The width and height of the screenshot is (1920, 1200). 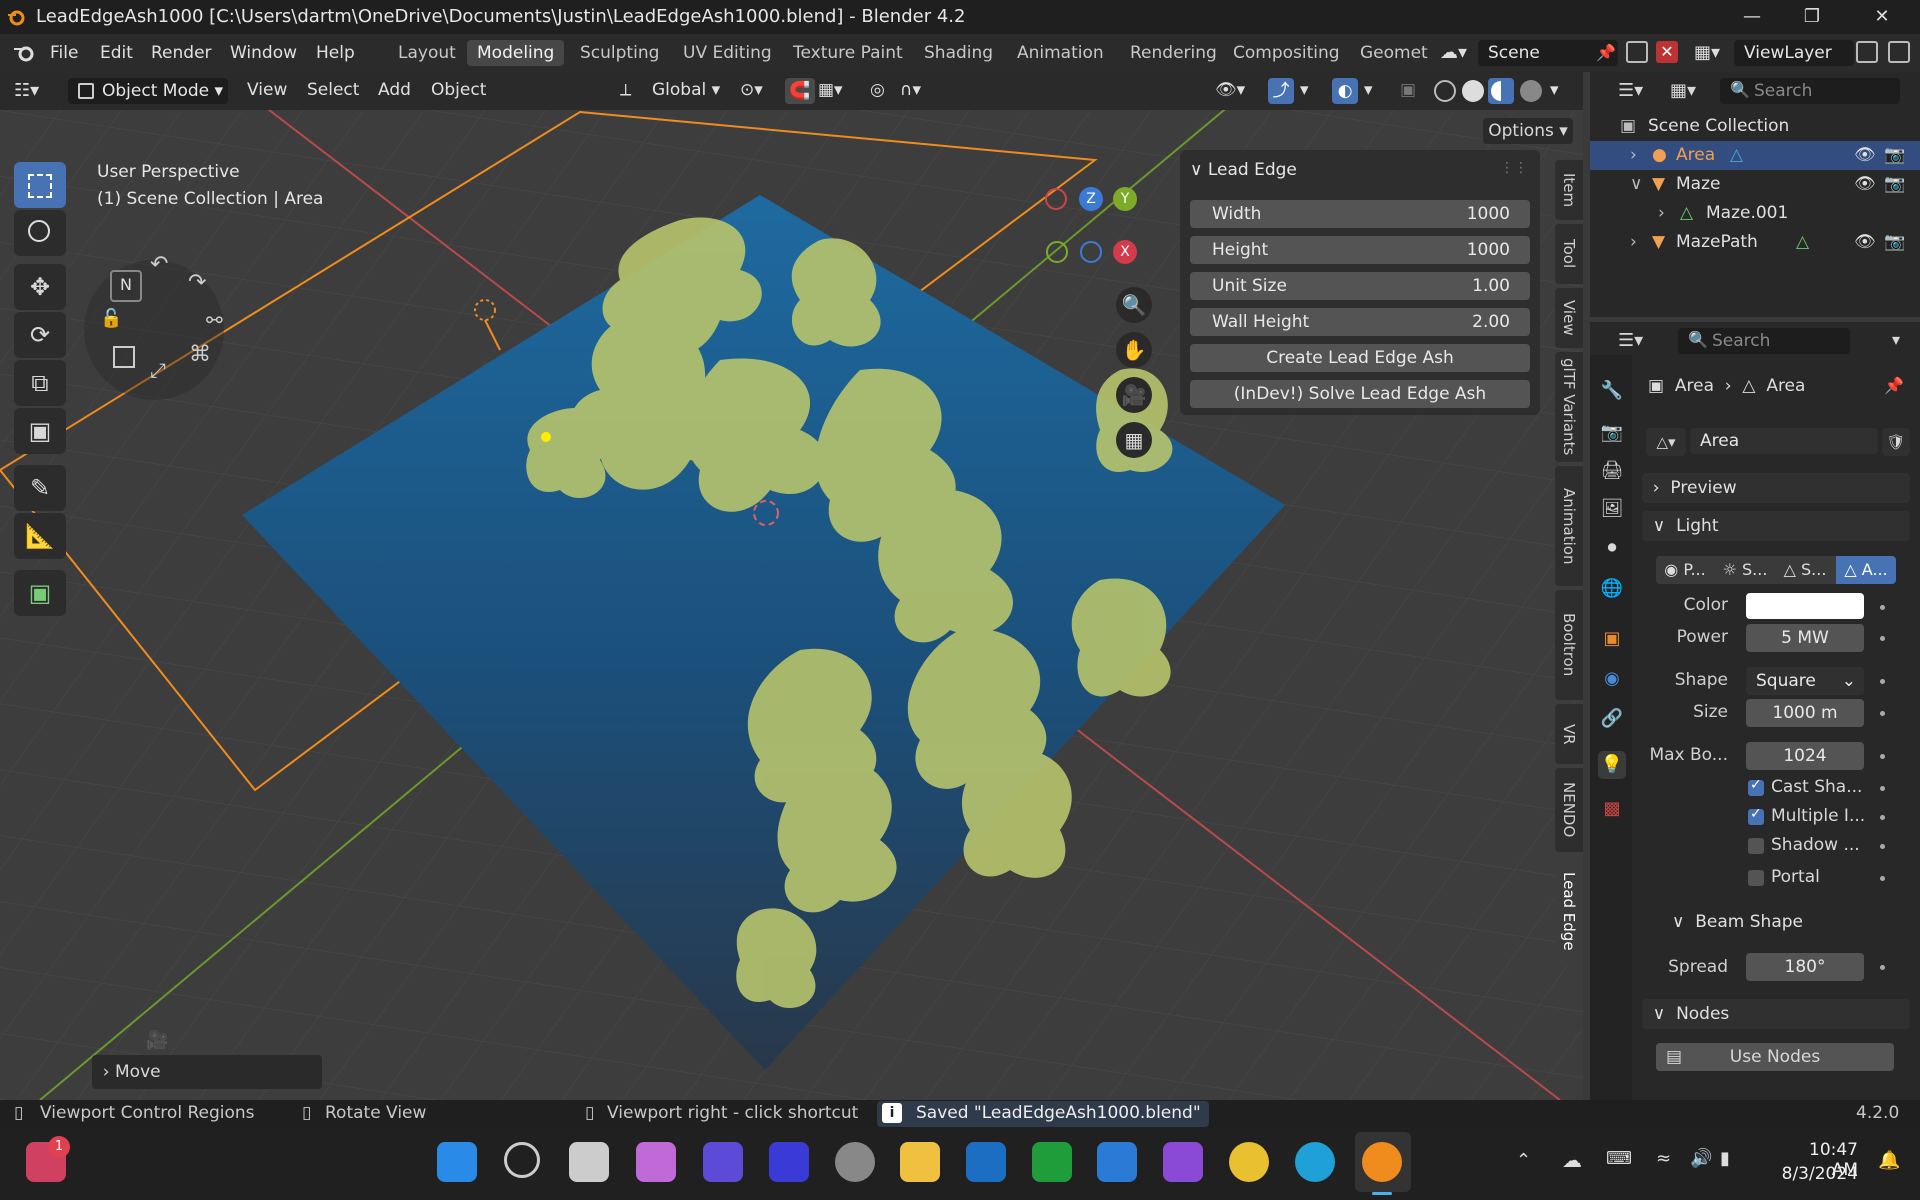 I want to click on zoom-view-icon: 🔍, so click(x=1134, y=305).